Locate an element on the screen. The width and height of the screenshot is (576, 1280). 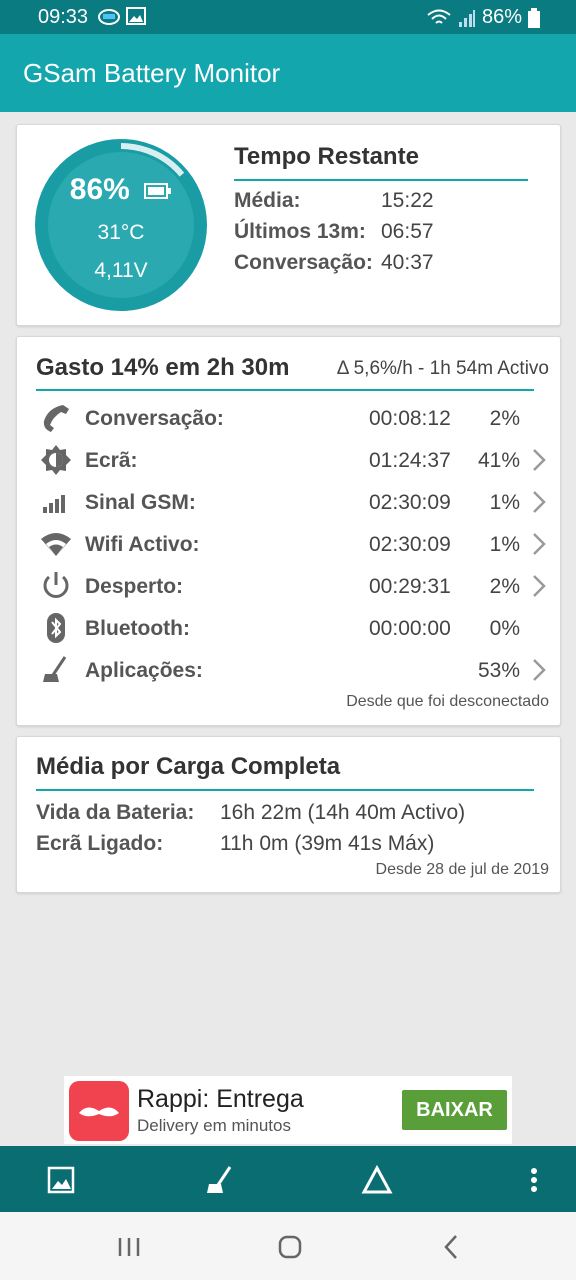
usage-percent: 53% is located at coordinates (498, 670).